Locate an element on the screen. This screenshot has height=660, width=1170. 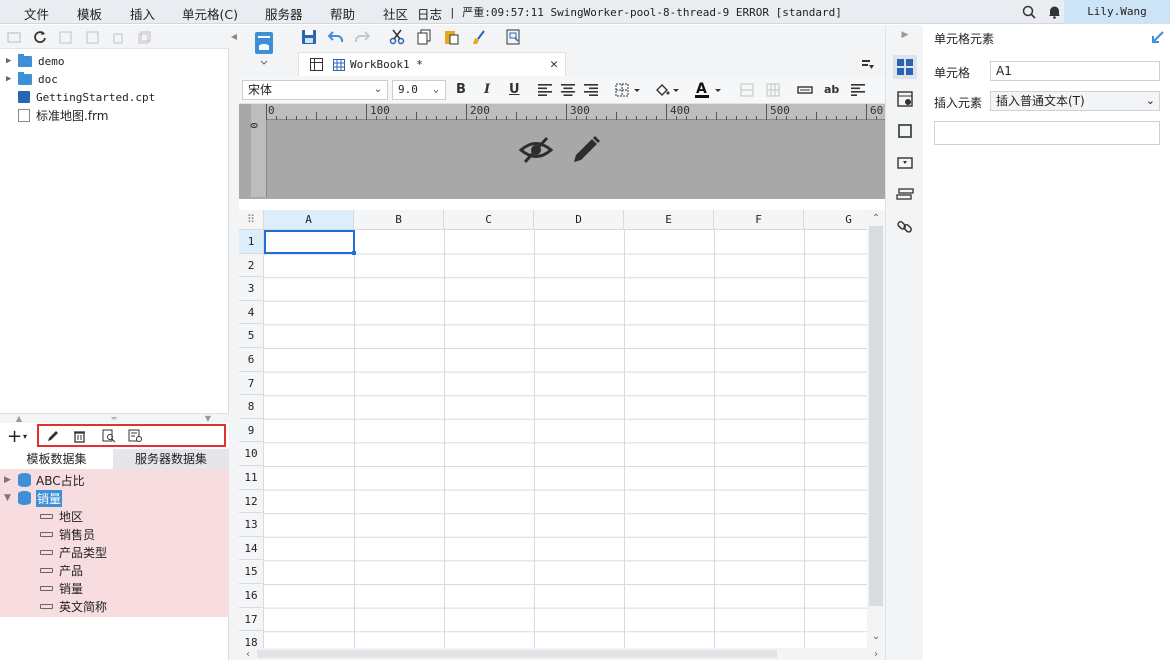
row-header: 14 is located at coordinates (251, 548).